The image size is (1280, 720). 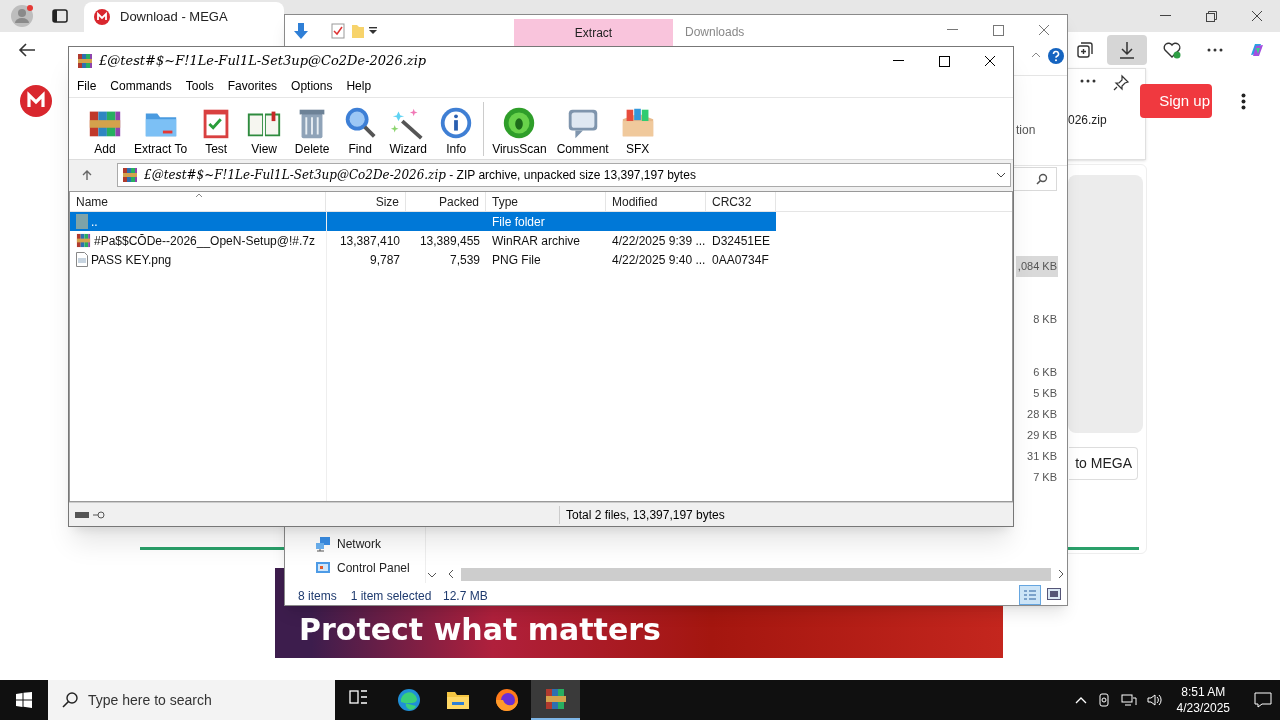 I want to click on restore-icon, so click(x=1211, y=16).